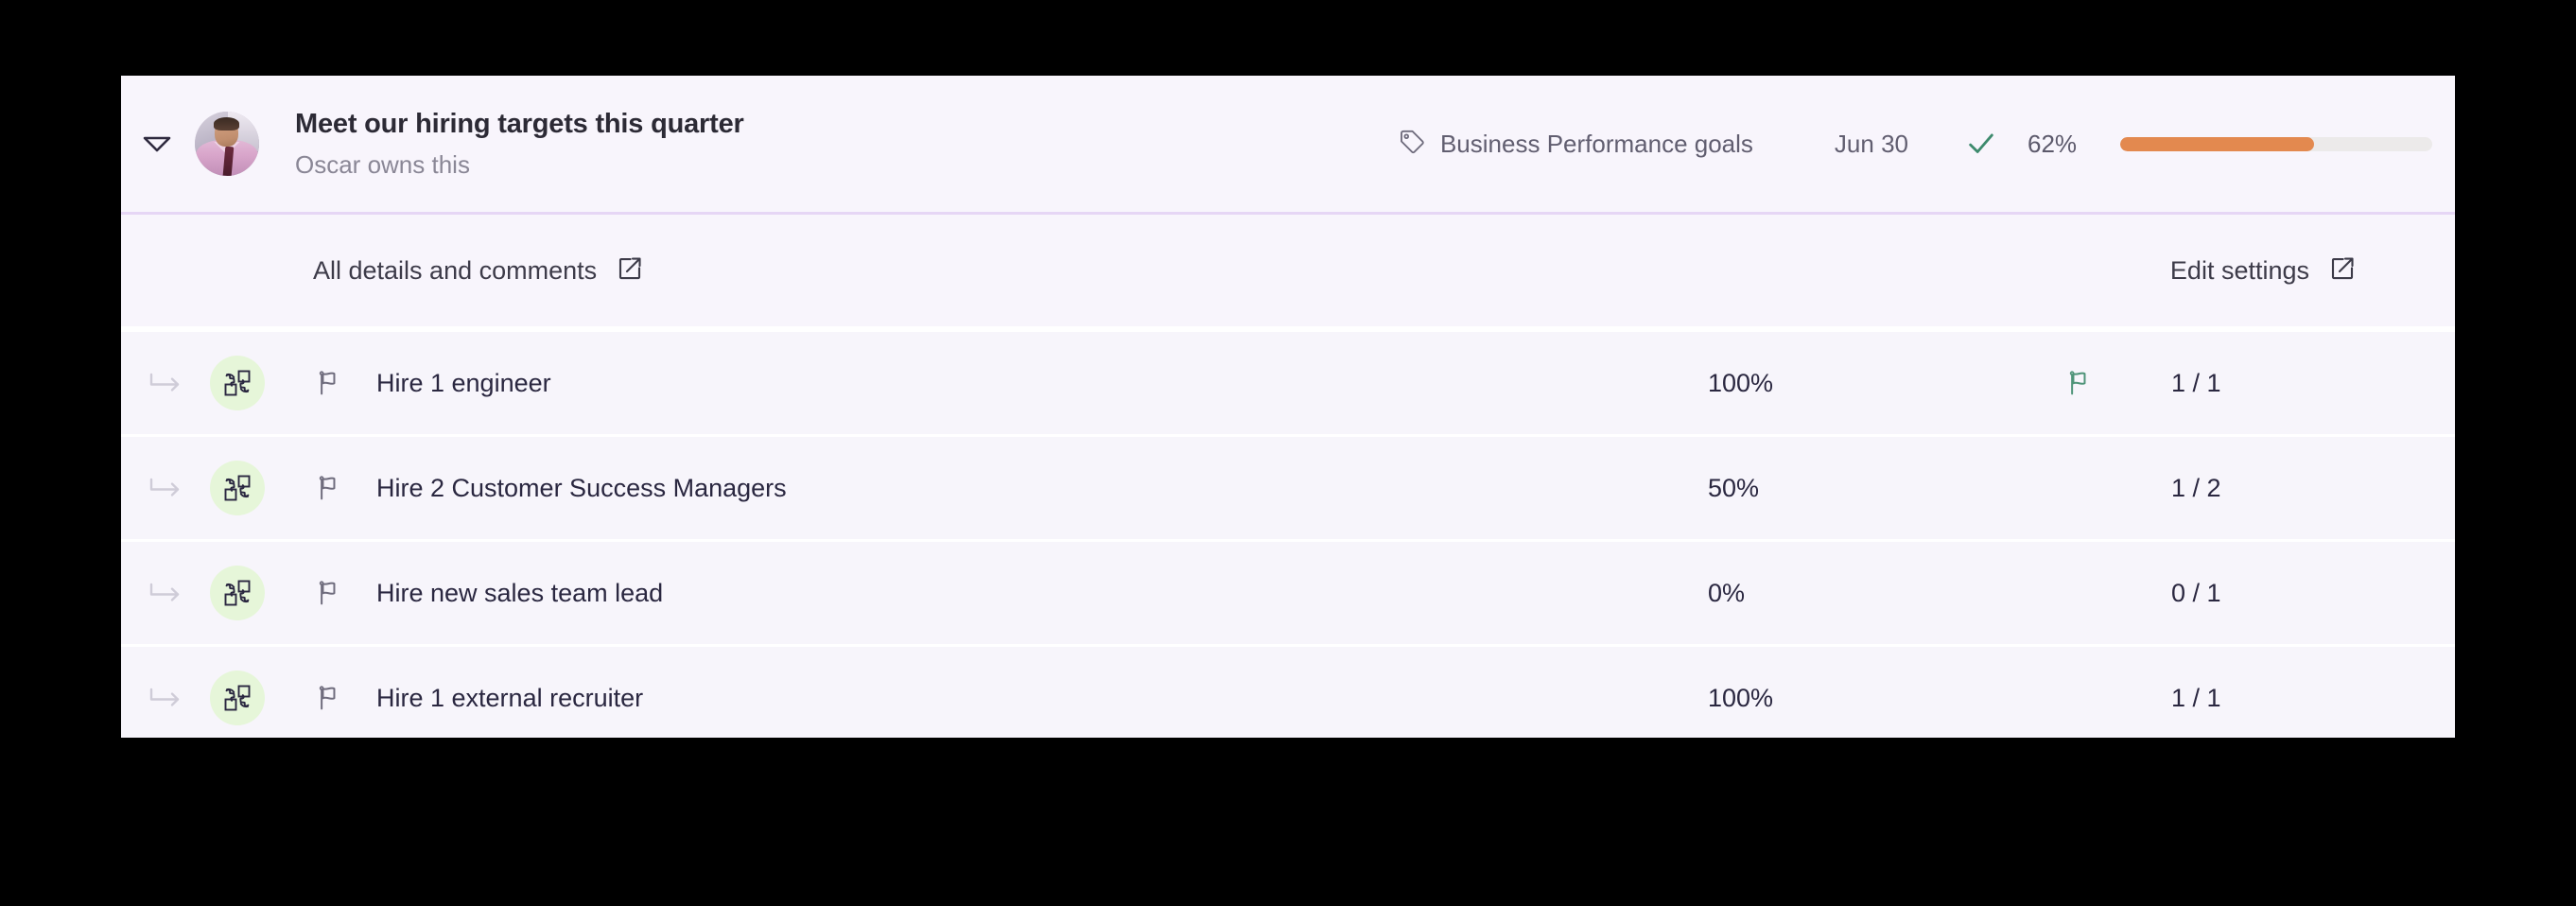  I want to click on goal-tag-label: Business Performance goals, so click(1596, 143).